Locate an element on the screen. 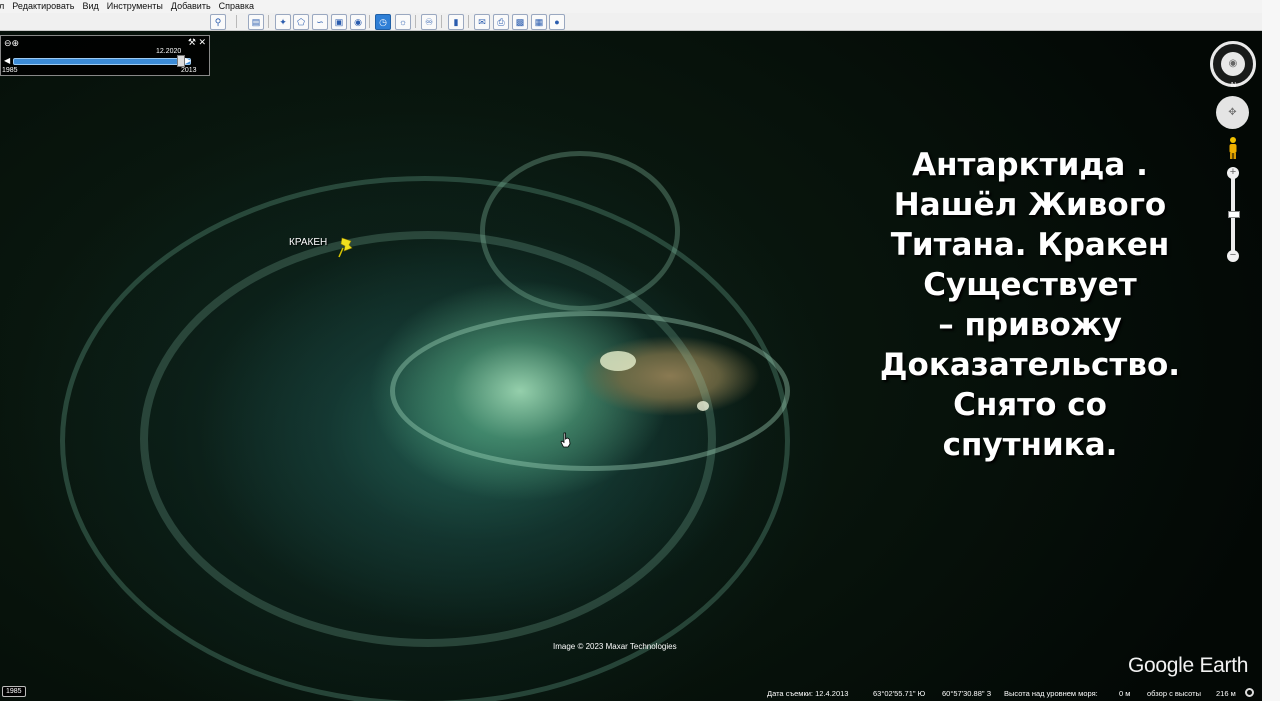 This screenshot has height=701, width=1280. menu-file: йл is located at coordinates (4, 6).